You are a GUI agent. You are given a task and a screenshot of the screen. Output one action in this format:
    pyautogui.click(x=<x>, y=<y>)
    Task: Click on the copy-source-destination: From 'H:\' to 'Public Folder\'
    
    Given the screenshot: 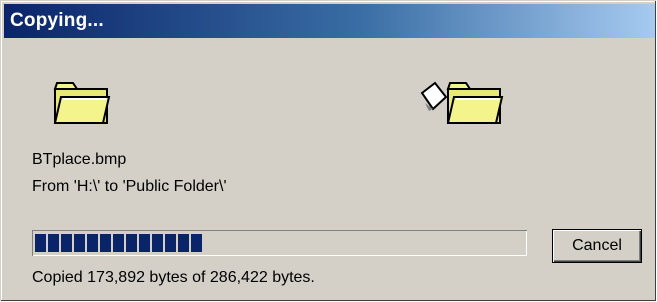 What is the action you would take?
    pyautogui.click(x=129, y=186)
    